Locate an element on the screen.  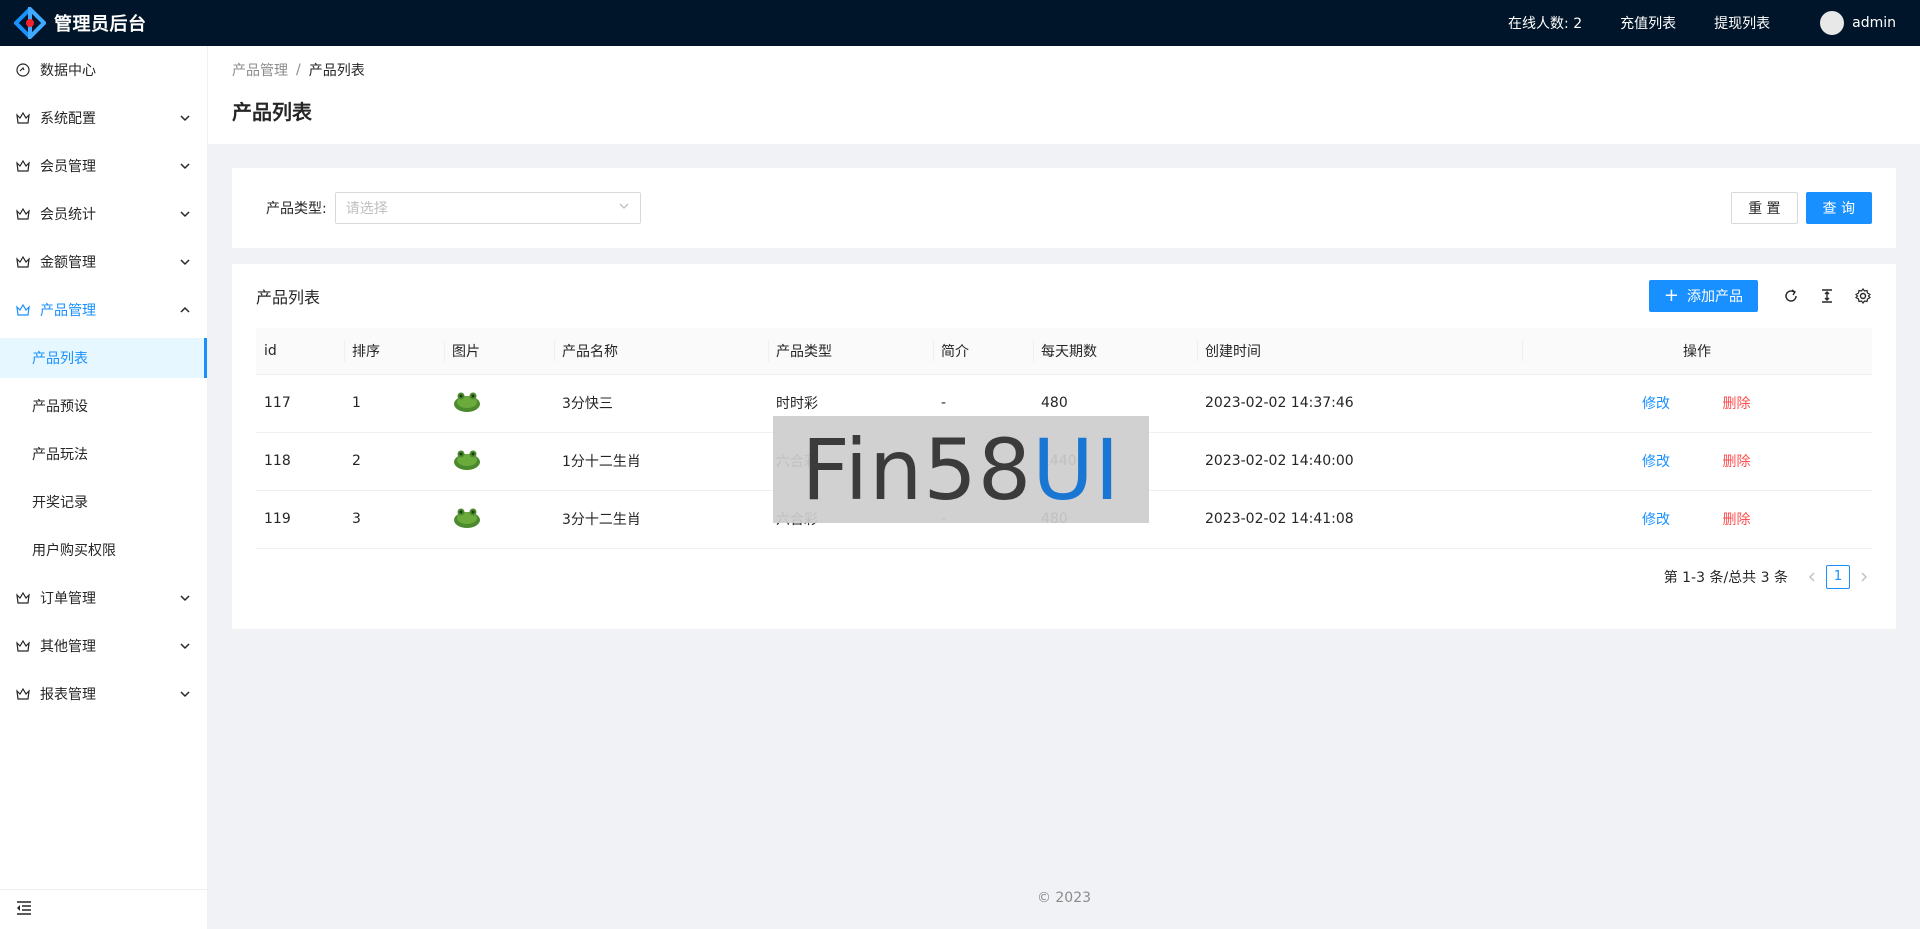
sidebar-item-order-management: 订单管理 is located at coordinates (103, 598).